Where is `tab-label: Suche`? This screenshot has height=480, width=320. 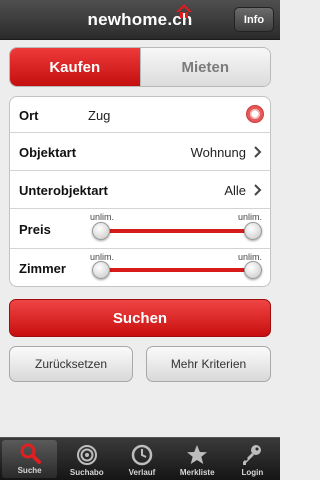 tab-label: Suche is located at coordinates (29, 470).